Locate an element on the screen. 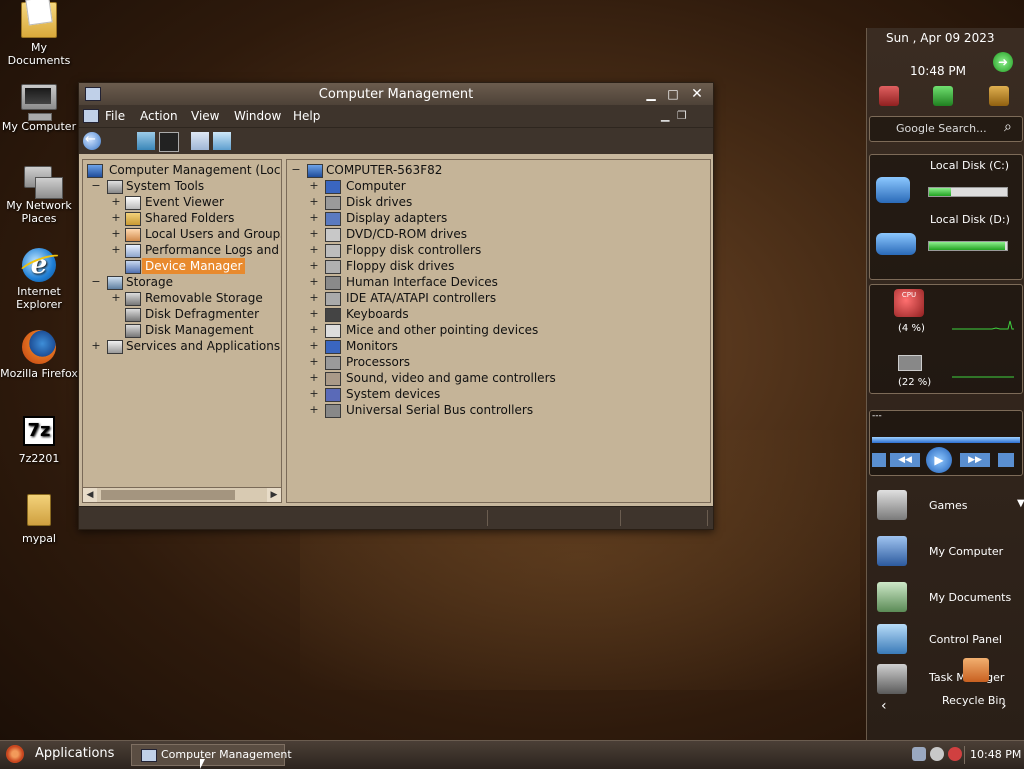 Image resolution: width=1024 pixels, height=769 pixels. menu-view: View is located at coordinates (205, 116).